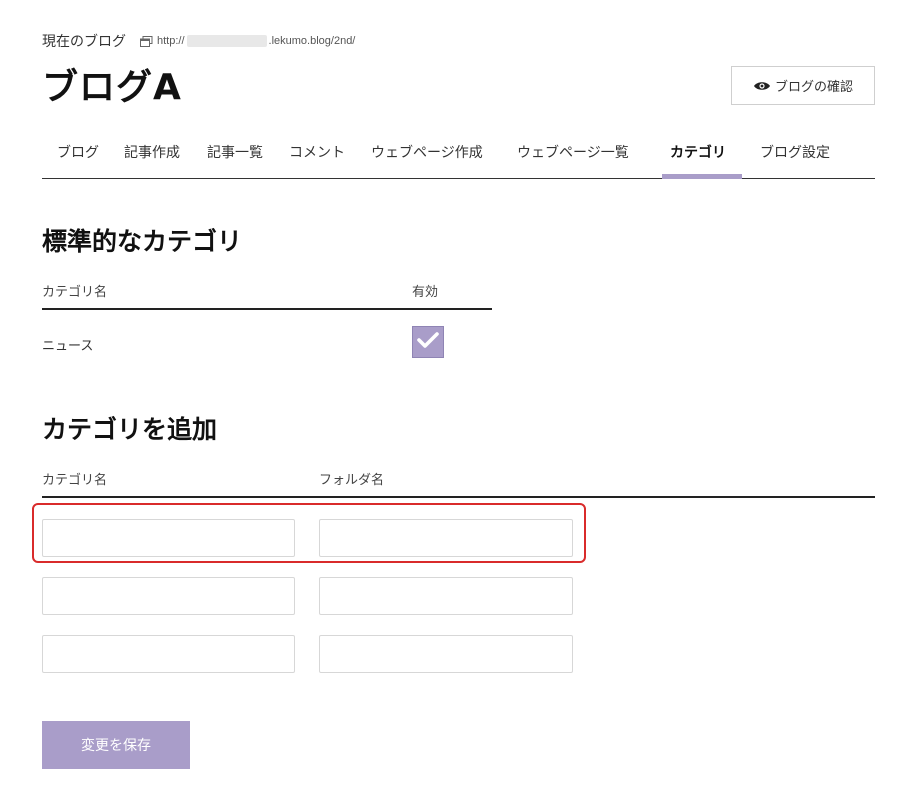 Image resolution: width=901 pixels, height=799 pixels. I want to click on standard-categories-heading: 標準的なカテゴリ, so click(142, 241).